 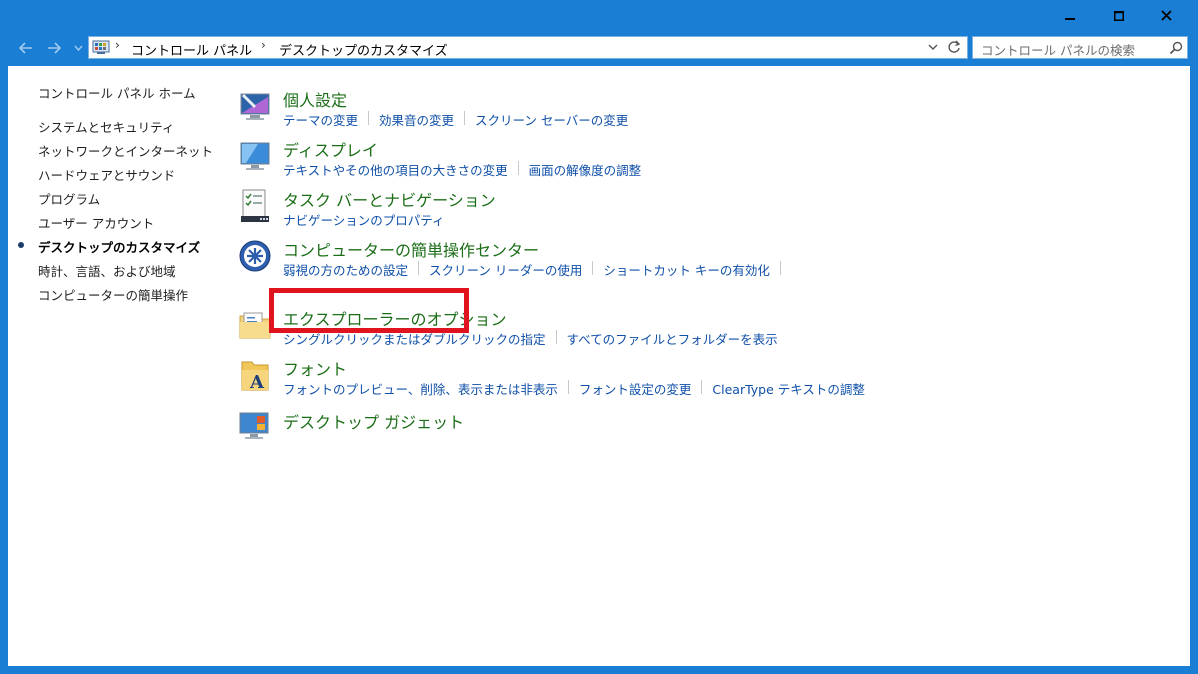 I want to click on category-links: テキストやその他の項目の大きさの変更 画面の解像度の調整, so click(x=462, y=169).